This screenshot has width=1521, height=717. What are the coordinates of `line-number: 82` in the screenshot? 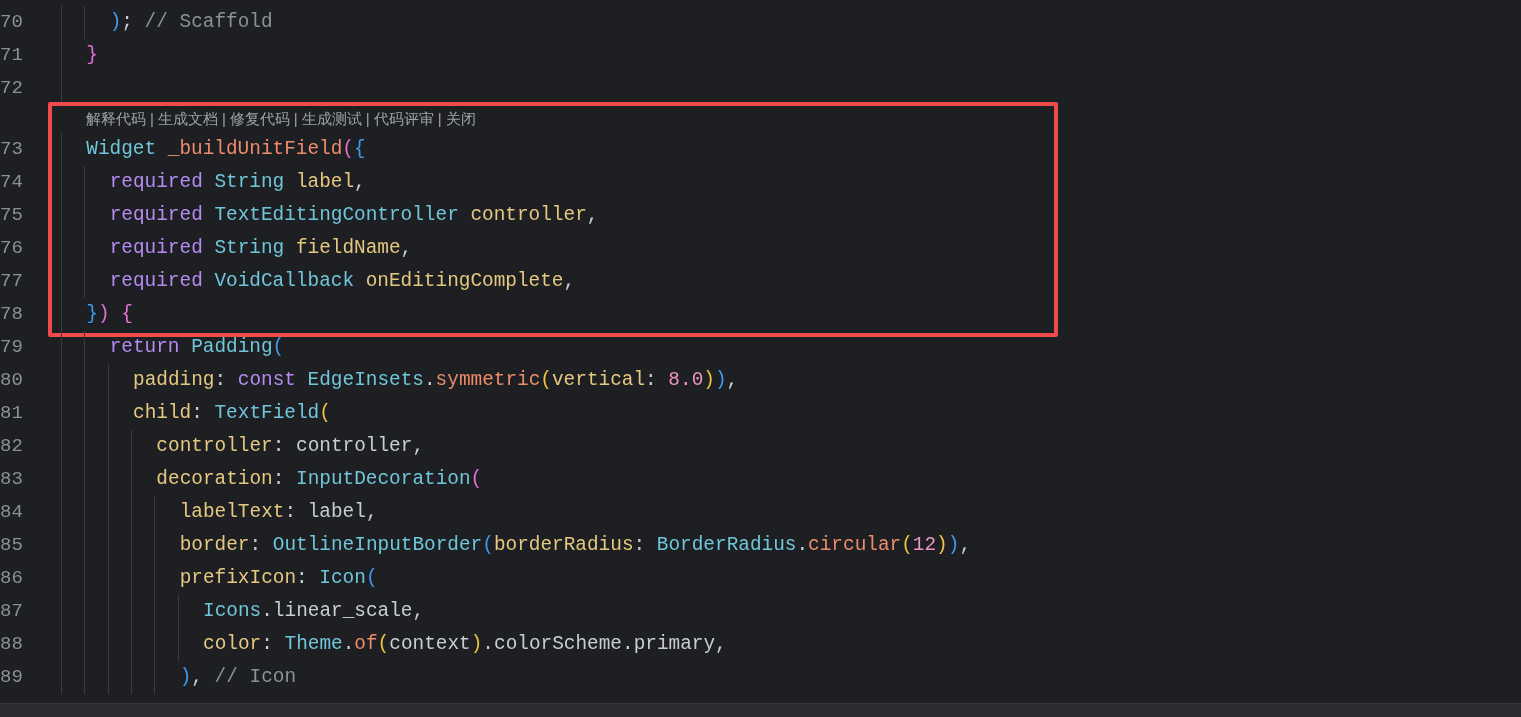 It's located at (11, 446).